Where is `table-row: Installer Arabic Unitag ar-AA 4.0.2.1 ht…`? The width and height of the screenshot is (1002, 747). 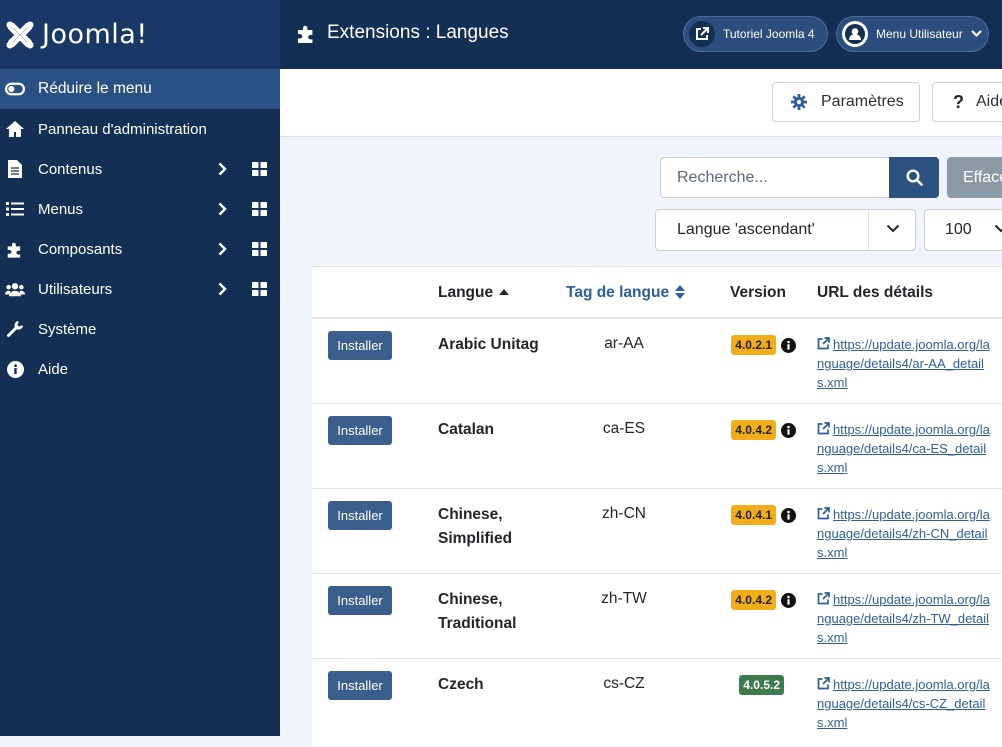
table-row: Installer Arabic Unitag ar-AA 4.0.2.1 ht… is located at coordinates (657, 361).